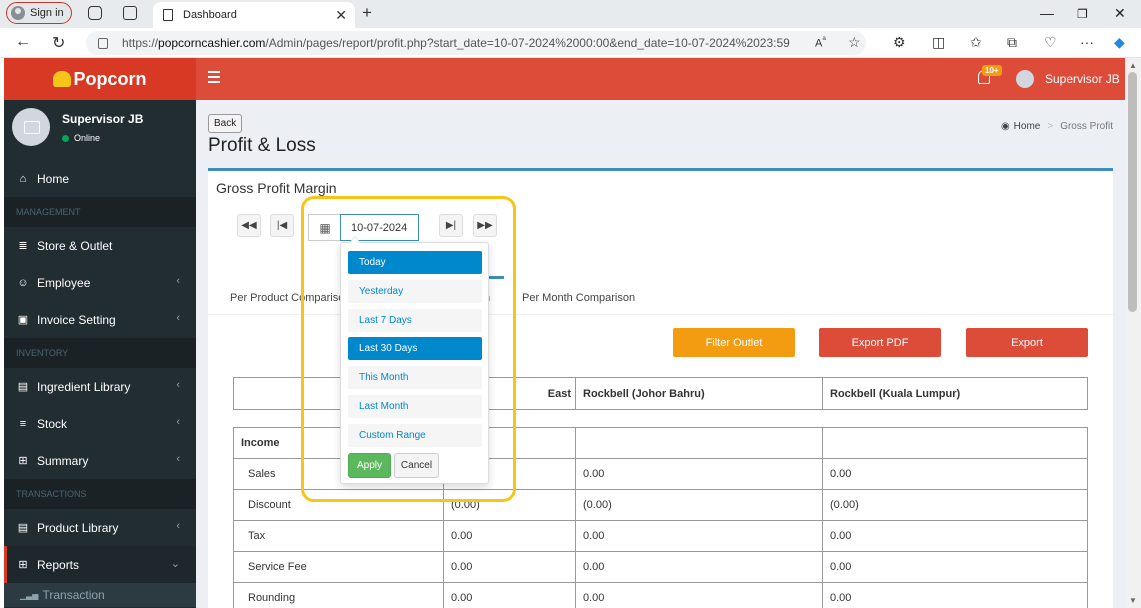 The height and width of the screenshot is (608, 1141). Describe the element at coordinates (1012, 42) in the screenshot. I see `collections-icon: ⧉` at that location.